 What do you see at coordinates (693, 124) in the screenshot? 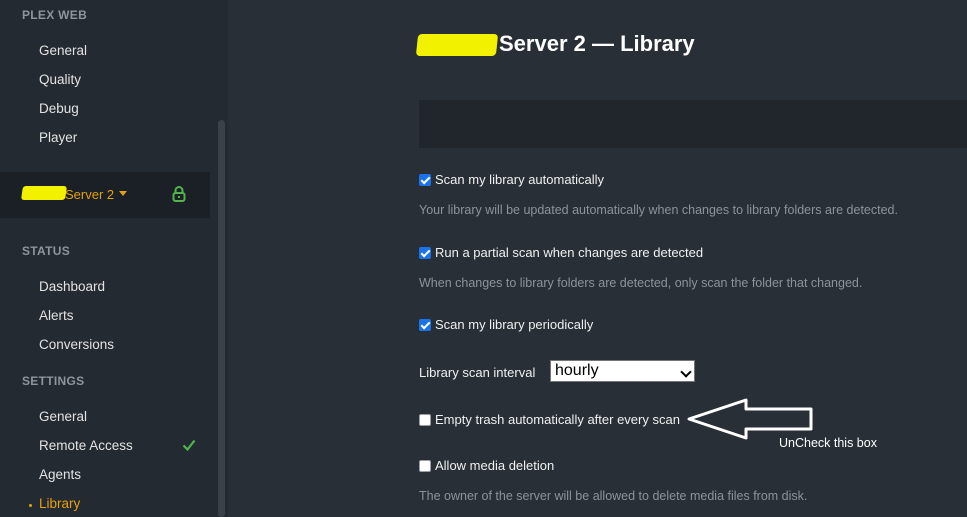
I see `info-banner` at bounding box center [693, 124].